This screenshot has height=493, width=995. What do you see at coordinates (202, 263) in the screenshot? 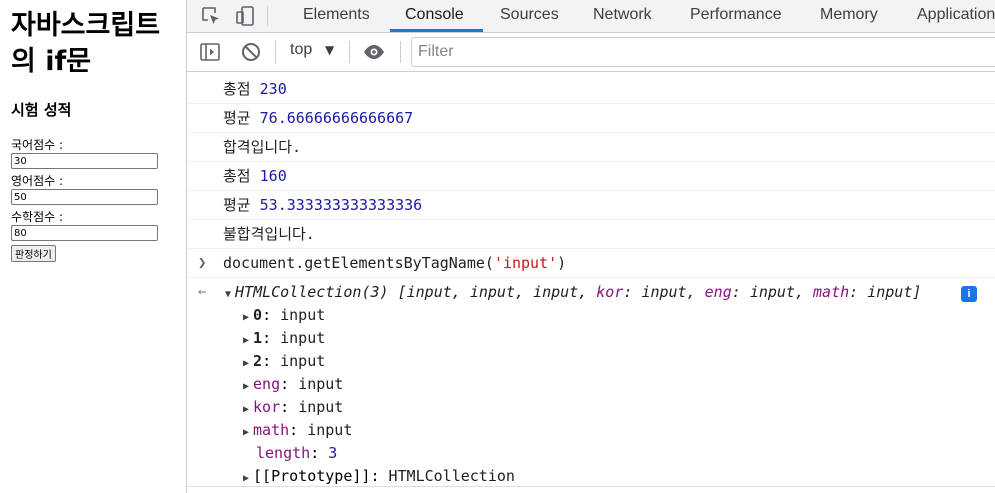
I see `prompt-chevron-icon: ❯` at bounding box center [202, 263].